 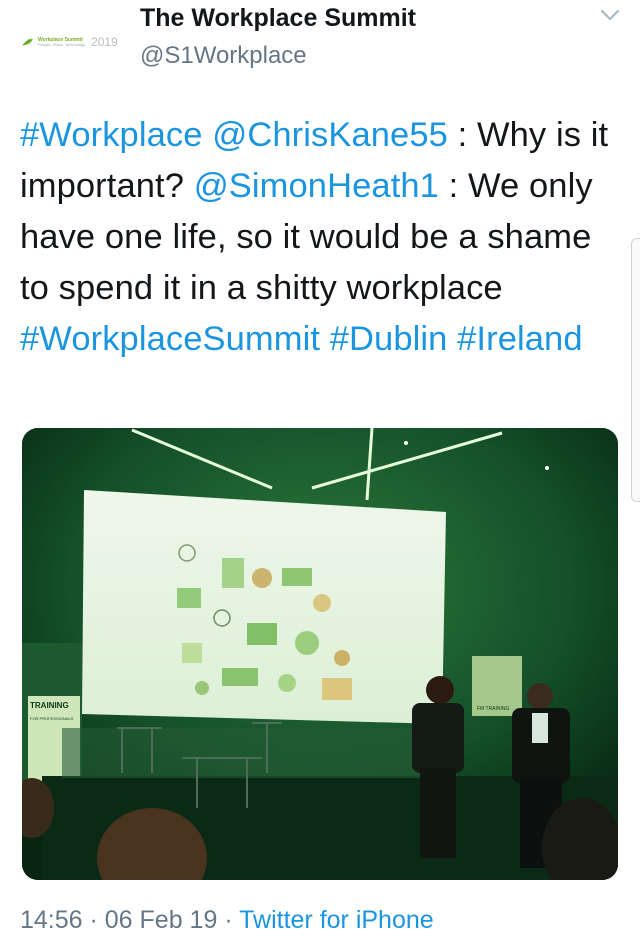 I want to click on hashtag-ireland: #Ireland, so click(x=519, y=339).